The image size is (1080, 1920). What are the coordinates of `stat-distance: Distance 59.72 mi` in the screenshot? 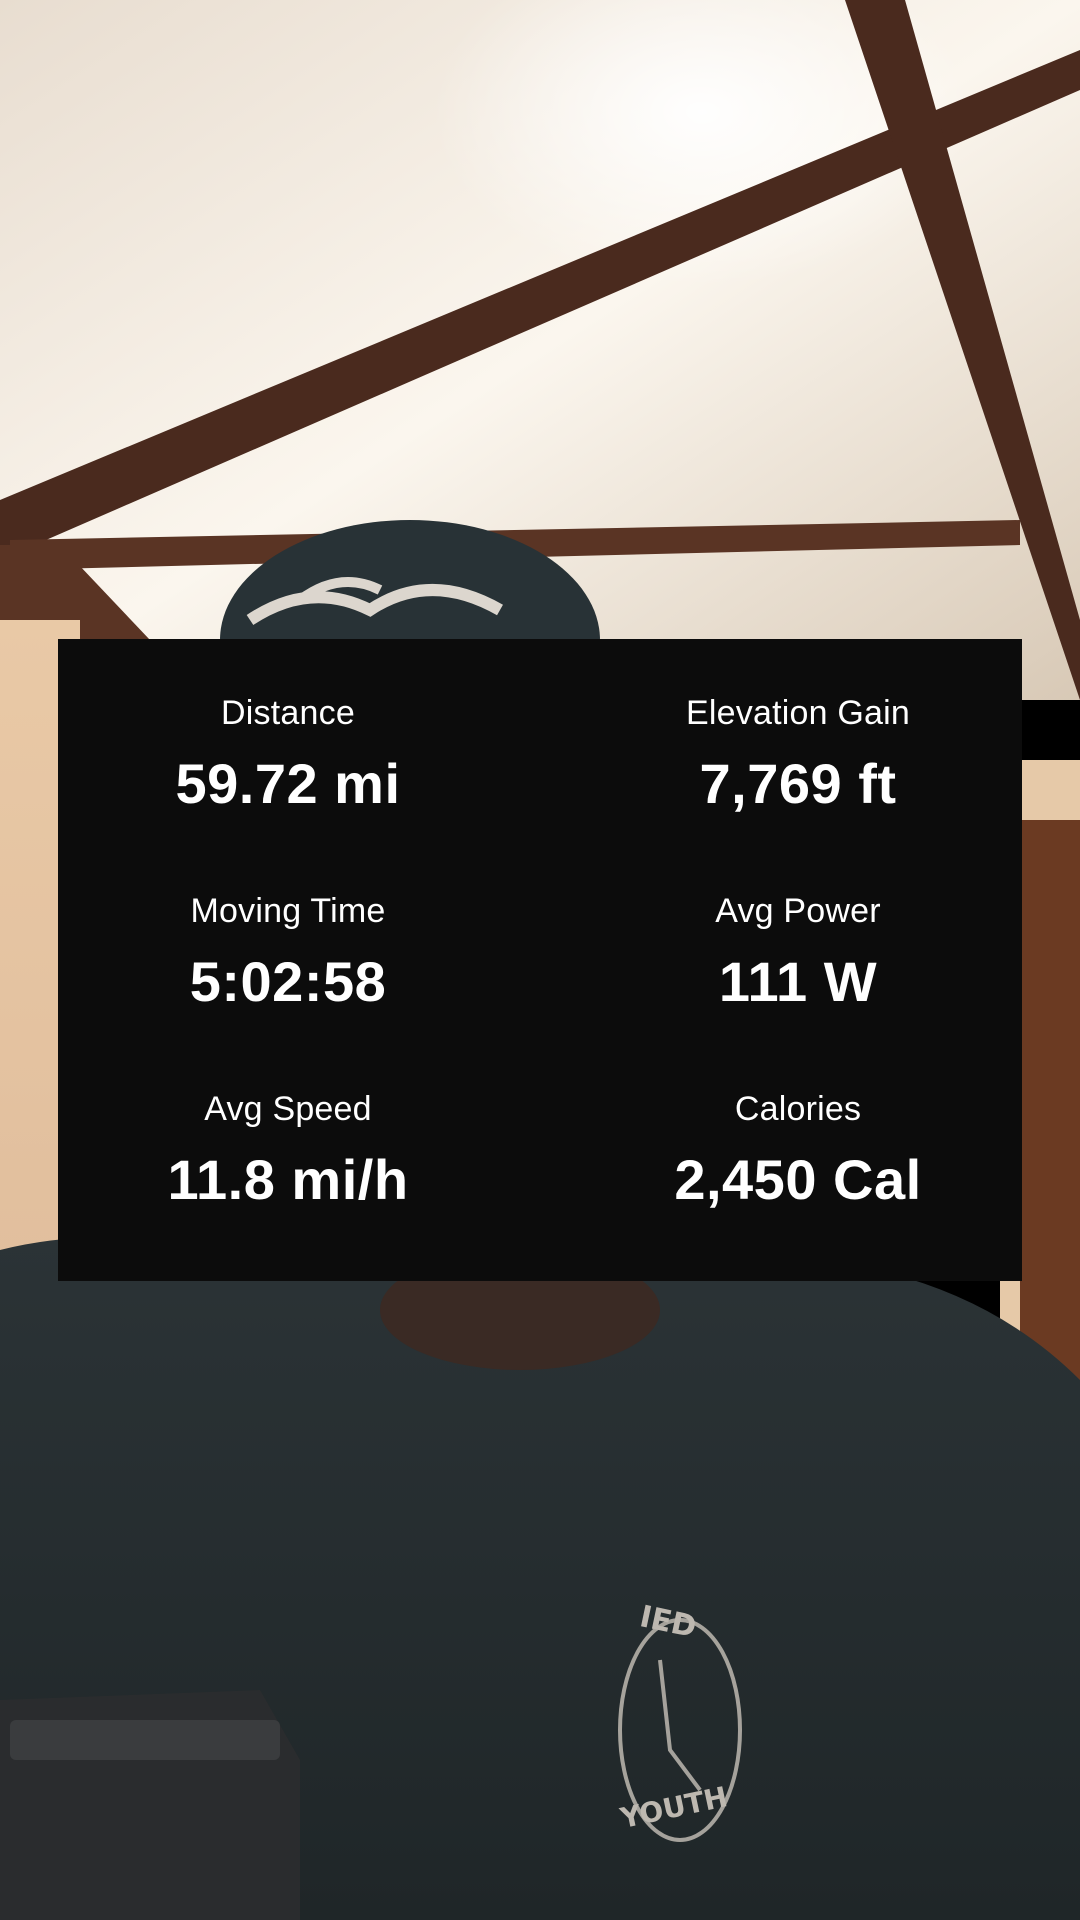 It's located at (288, 754).